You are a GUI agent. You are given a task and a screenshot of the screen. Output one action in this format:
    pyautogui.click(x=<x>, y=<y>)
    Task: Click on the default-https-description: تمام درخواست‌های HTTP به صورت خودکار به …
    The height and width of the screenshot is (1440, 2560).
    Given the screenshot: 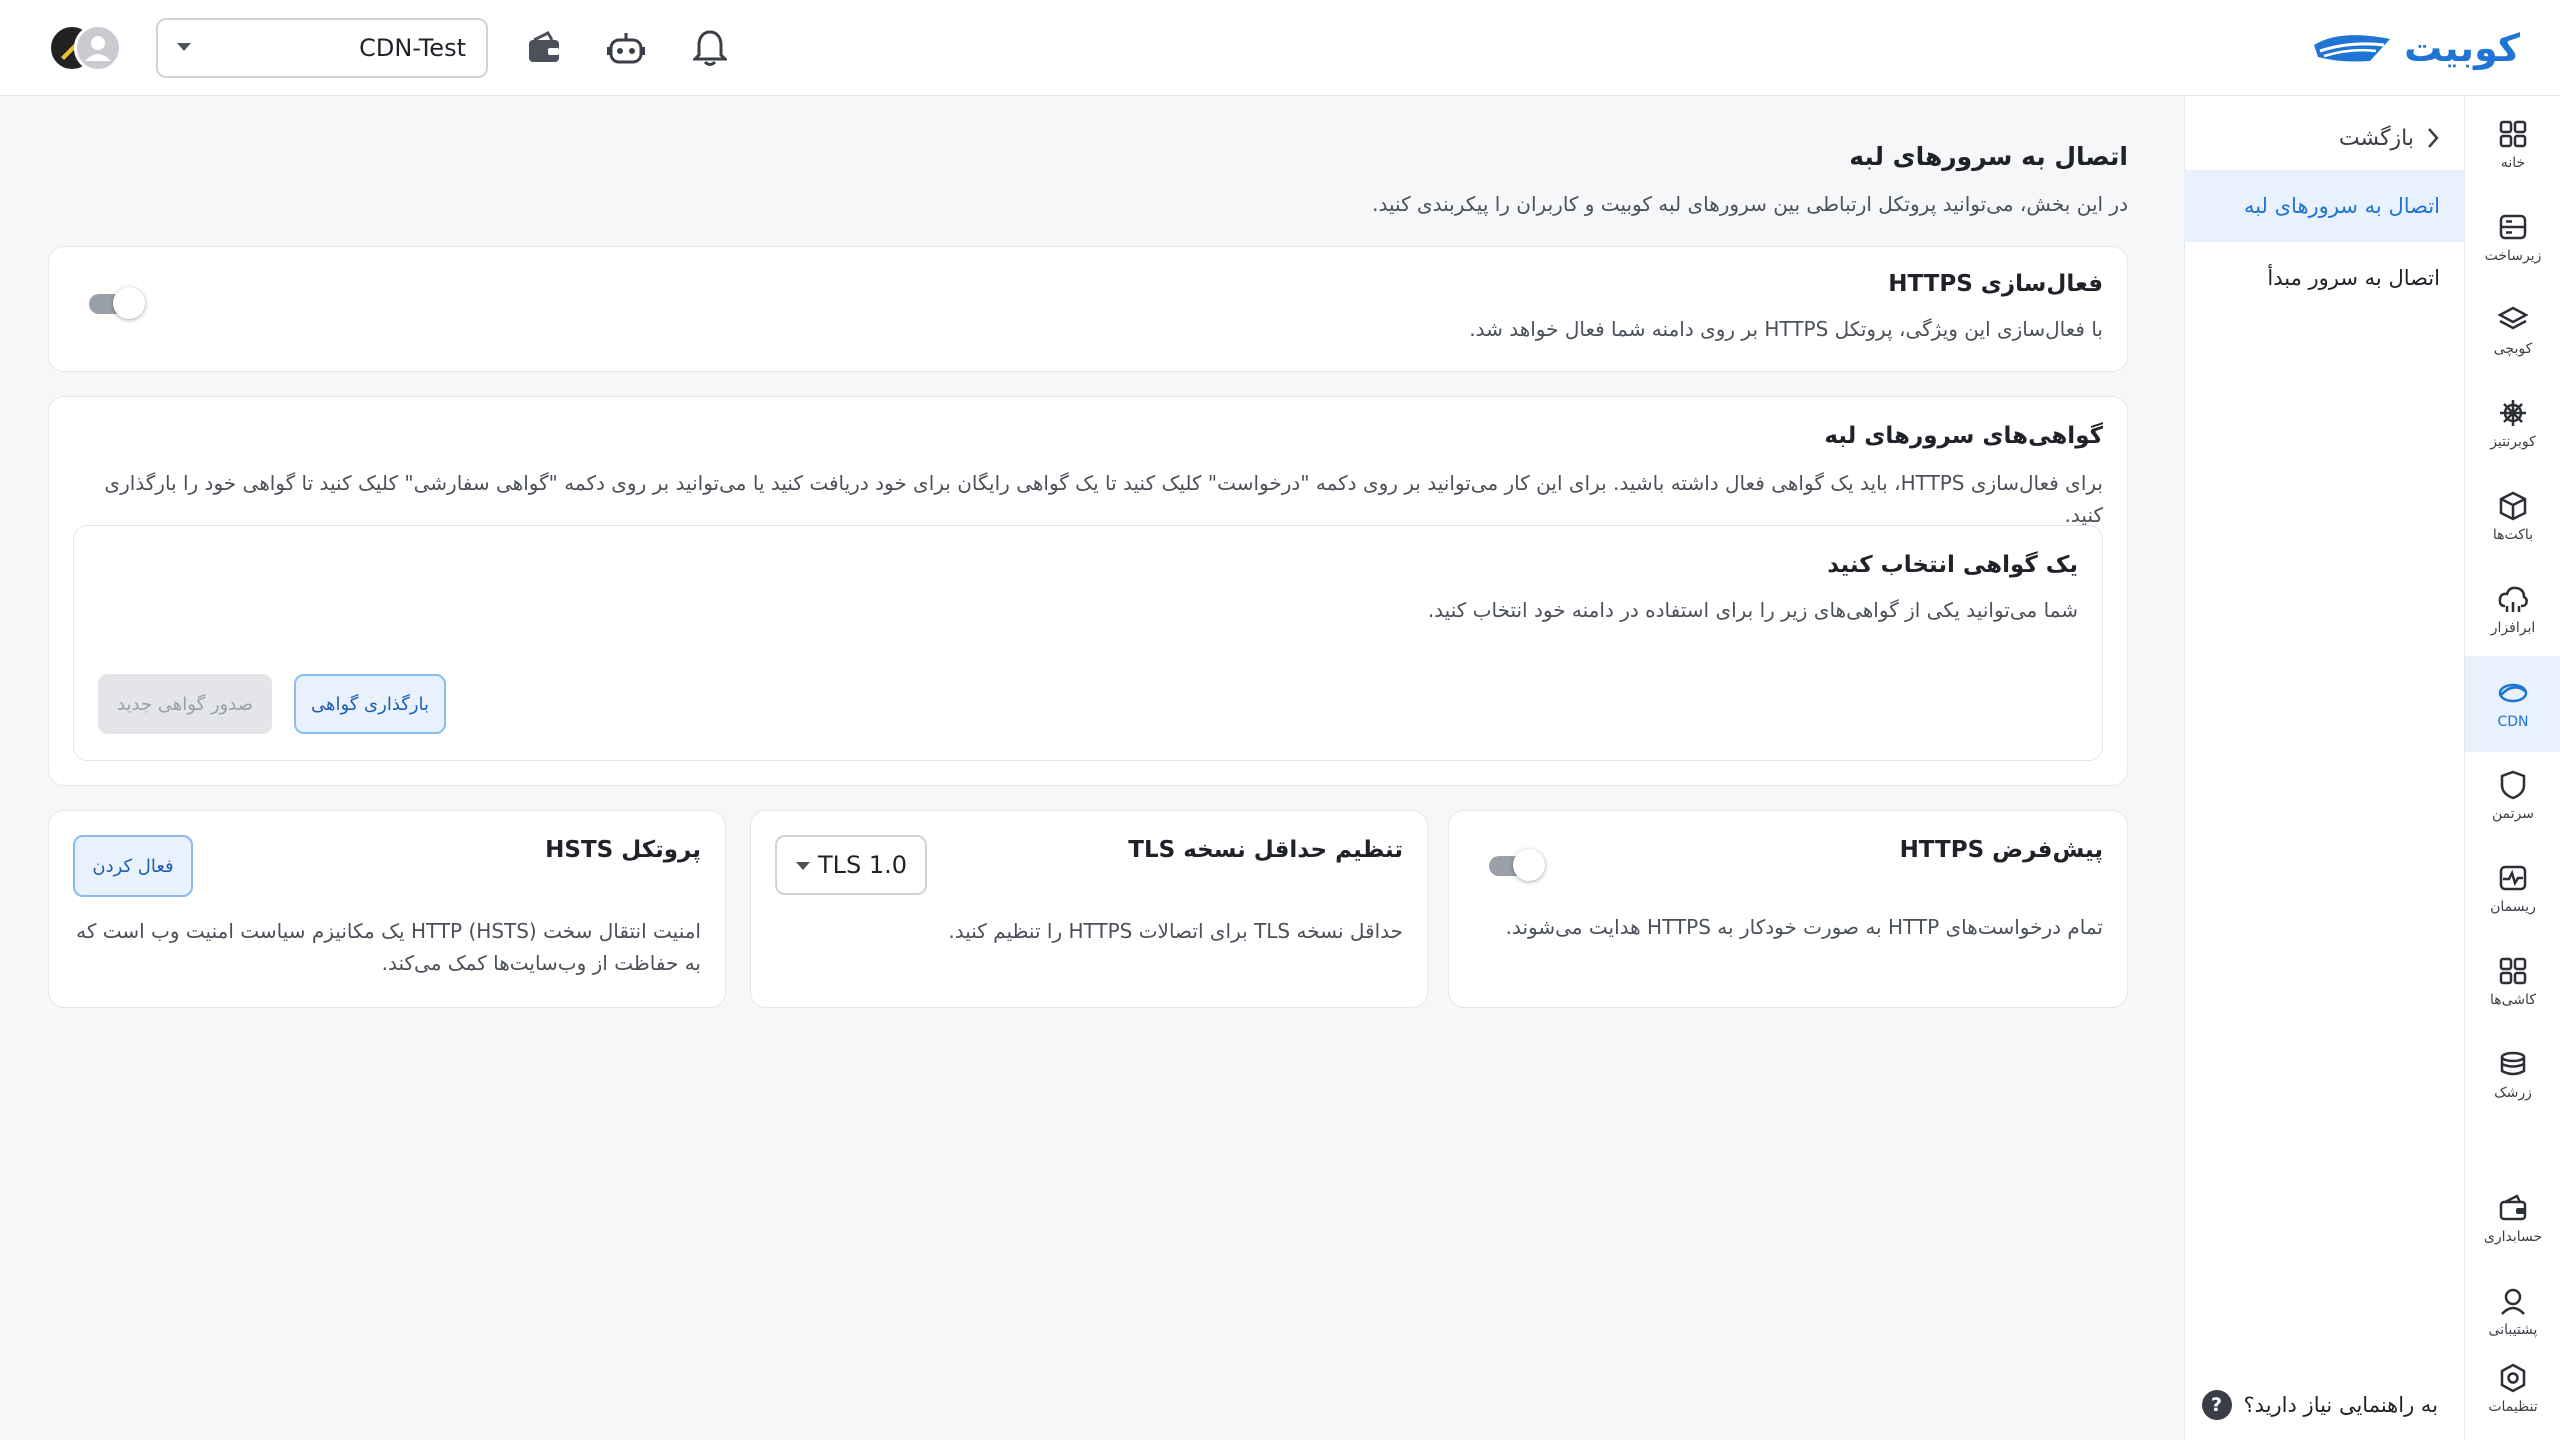 What is the action you would take?
    pyautogui.click(x=1804, y=927)
    